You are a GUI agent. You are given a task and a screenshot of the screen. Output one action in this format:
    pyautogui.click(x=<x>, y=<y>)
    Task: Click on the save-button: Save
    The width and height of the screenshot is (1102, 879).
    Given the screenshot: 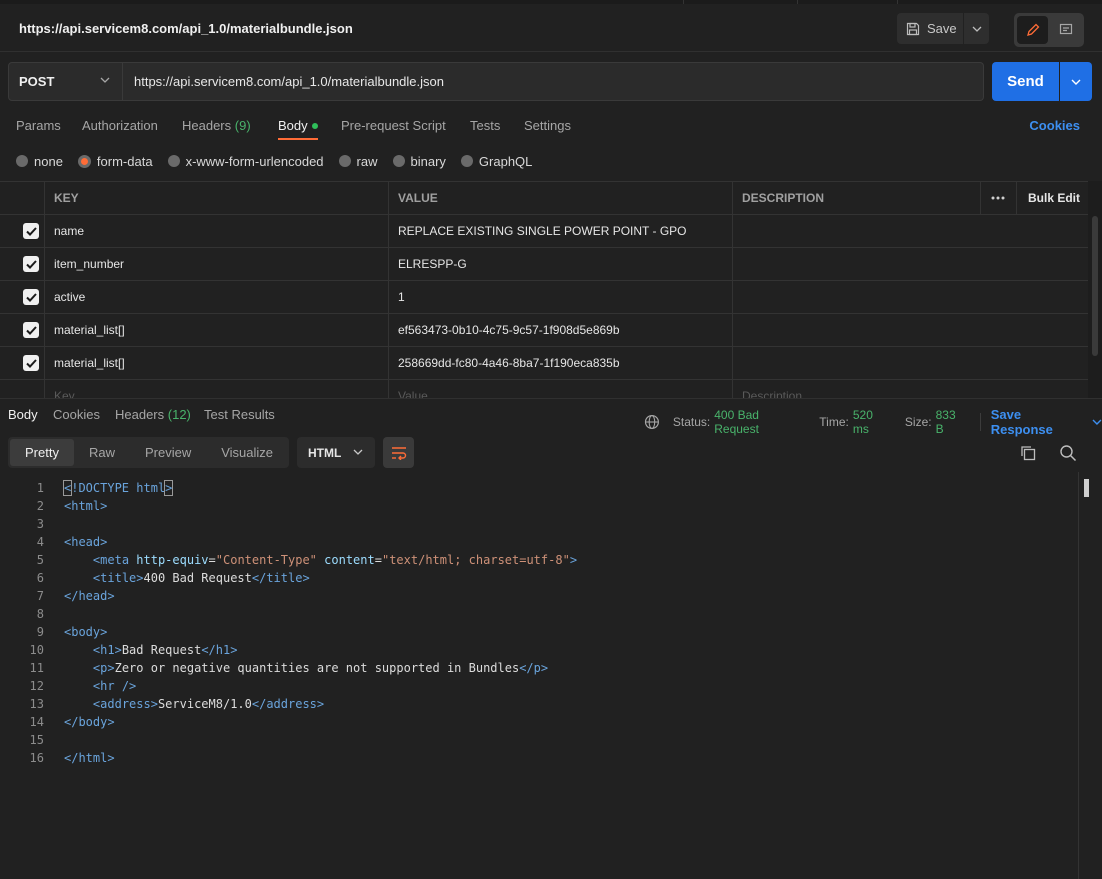 What is the action you would take?
    pyautogui.click(x=930, y=28)
    